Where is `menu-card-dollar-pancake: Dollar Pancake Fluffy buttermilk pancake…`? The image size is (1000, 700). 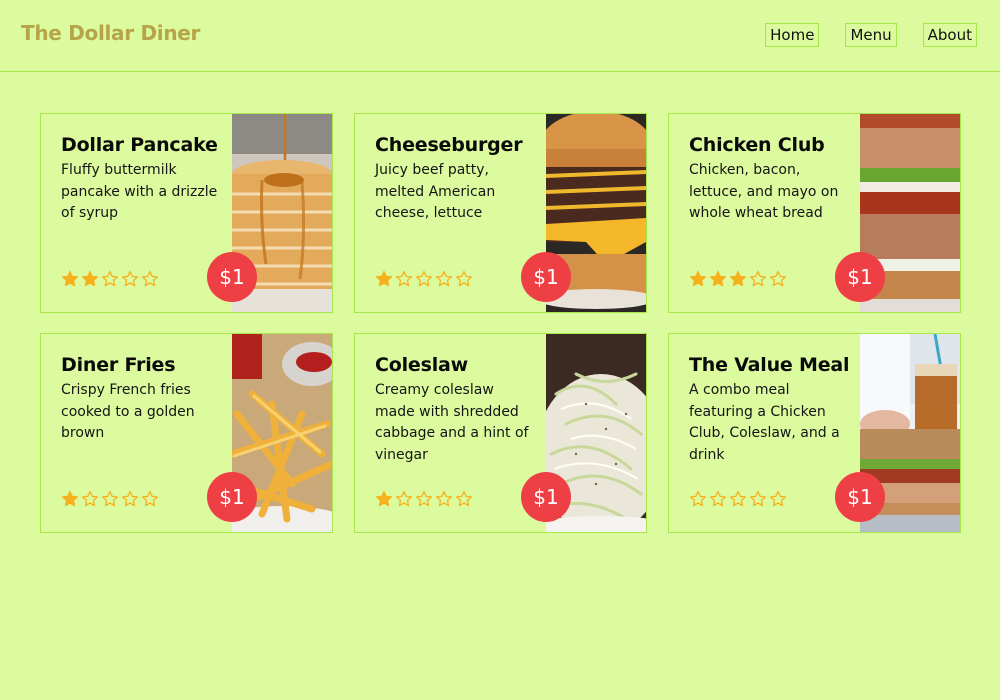
menu-card-dollar-pancake: Dollar Pancake Fluffy buttermilk pancake… is located at coordinates (186, 213).